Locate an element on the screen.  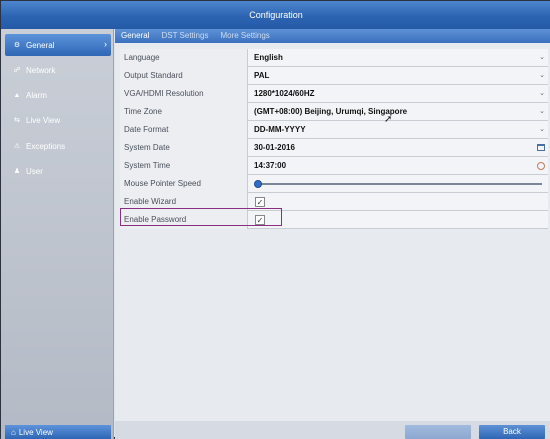
setting-row-resolution: VGA/HDMI Resolution 1280*1024/60HZ ⌄ is located at coordinates (334, 94).